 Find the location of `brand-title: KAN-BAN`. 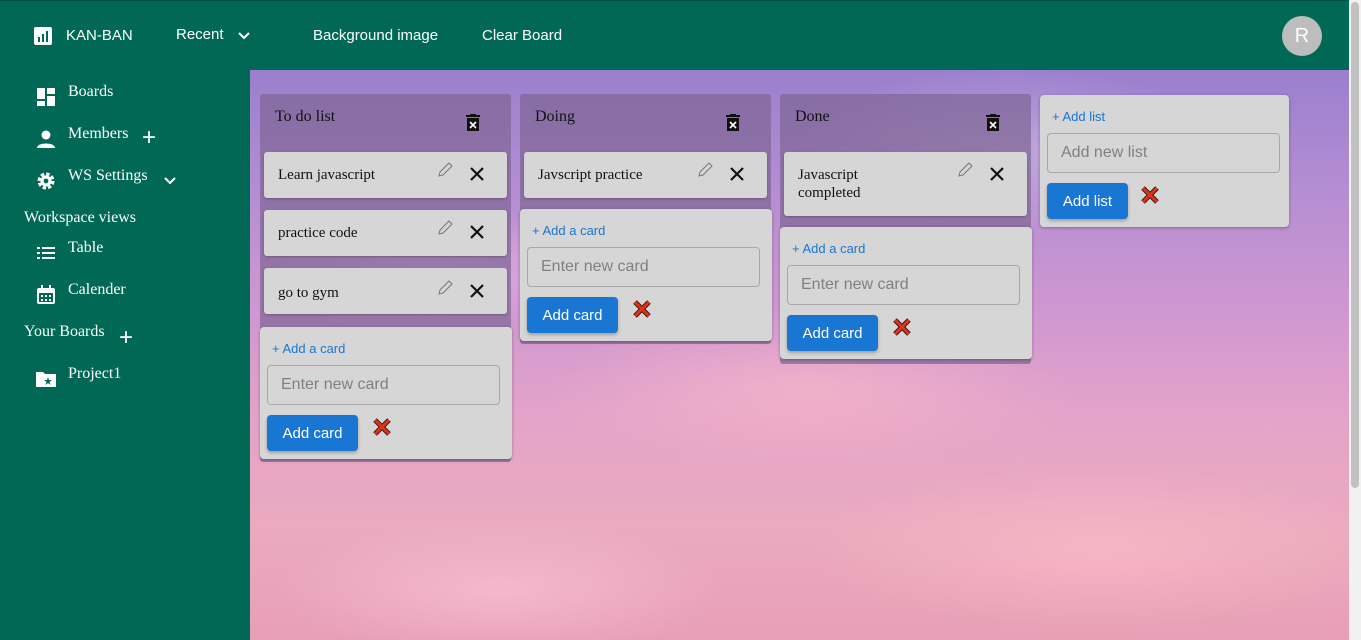

brand-title: KAN-BAN is located at coordinates (99, 35).